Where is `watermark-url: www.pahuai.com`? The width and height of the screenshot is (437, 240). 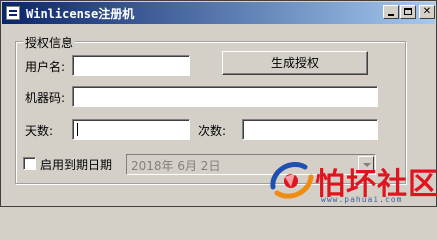
watermark-url: www.pahuai.com is located at coordinates (362, 199).